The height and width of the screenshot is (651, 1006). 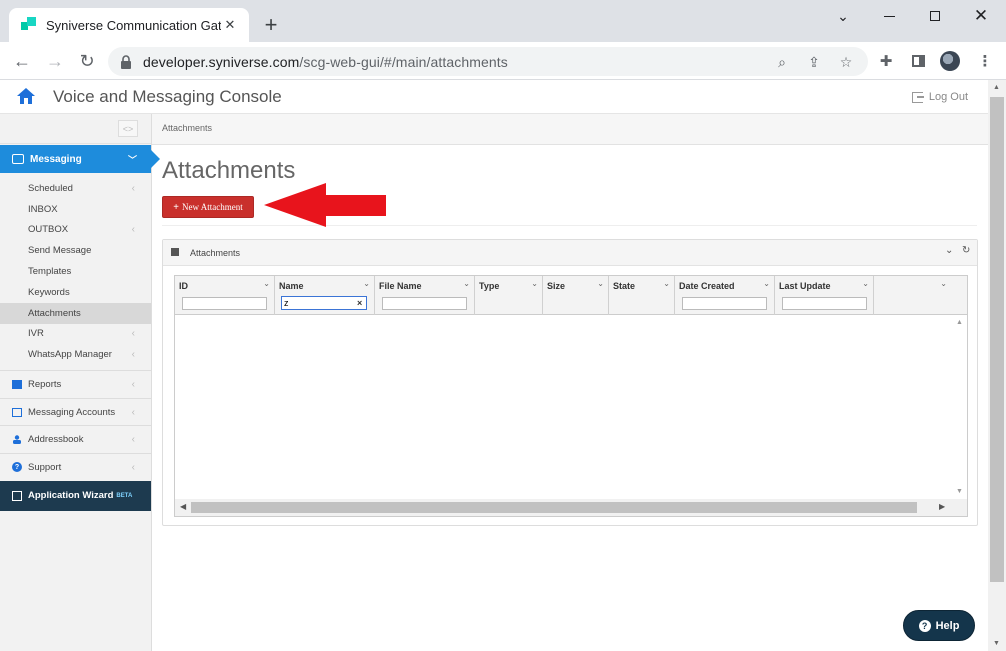 I want to click on zoom-icon: ⌕, so click(x=782, y=62).